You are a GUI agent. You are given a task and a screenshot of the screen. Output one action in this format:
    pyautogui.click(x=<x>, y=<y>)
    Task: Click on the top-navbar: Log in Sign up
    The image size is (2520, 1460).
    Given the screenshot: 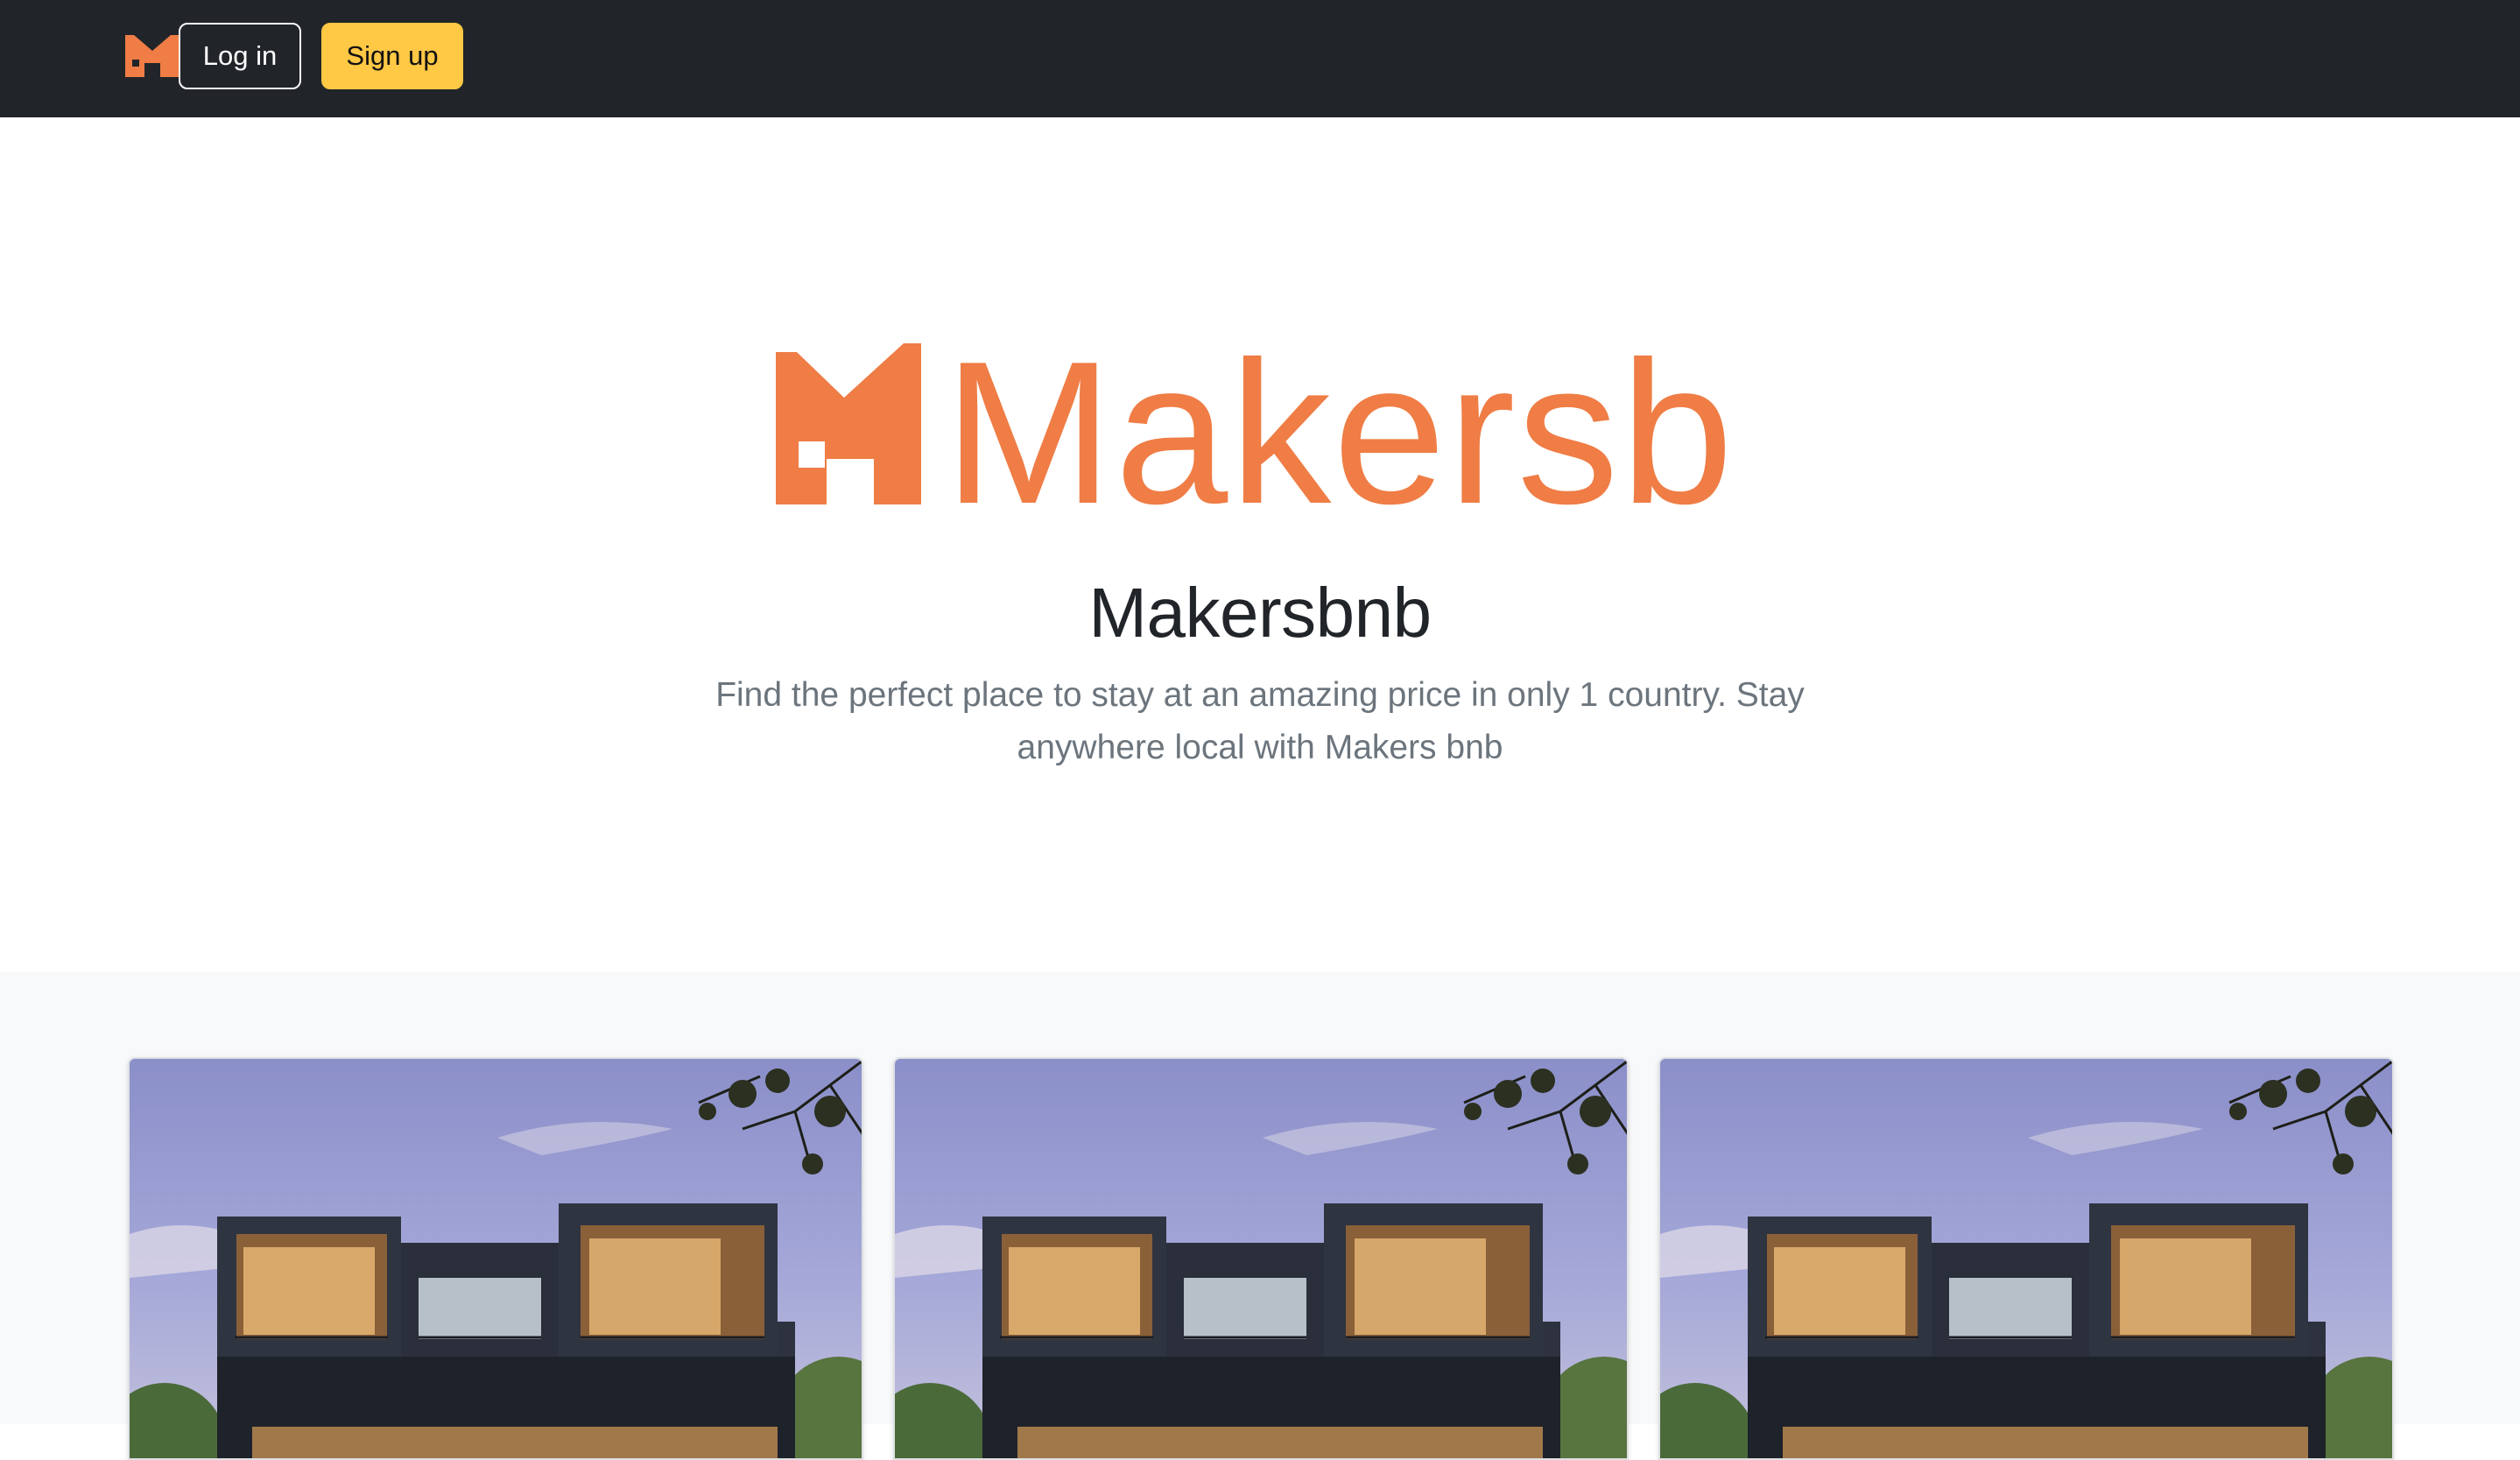 What is the action you would take?
    pyautogui.click(x=1260, y=58)
    